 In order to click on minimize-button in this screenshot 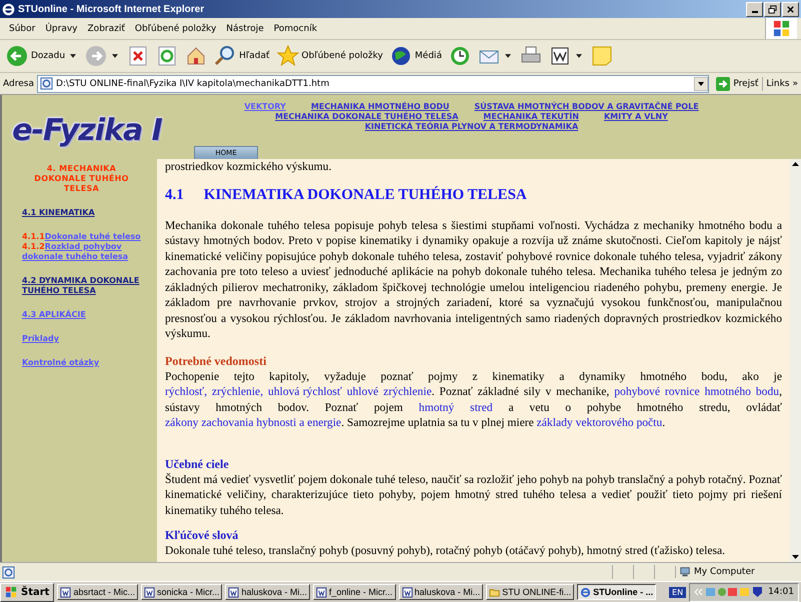, I will do `click(754, 9)`.